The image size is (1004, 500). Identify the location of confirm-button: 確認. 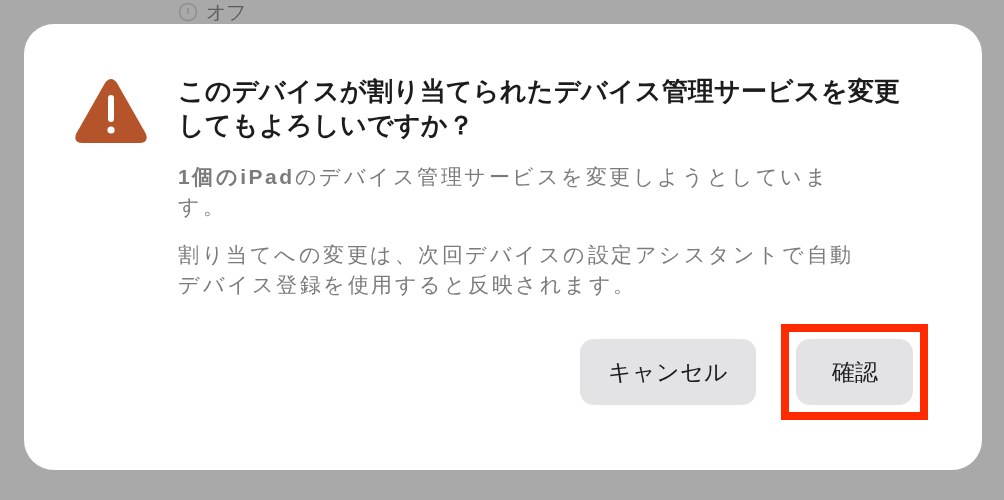
(854, 372).